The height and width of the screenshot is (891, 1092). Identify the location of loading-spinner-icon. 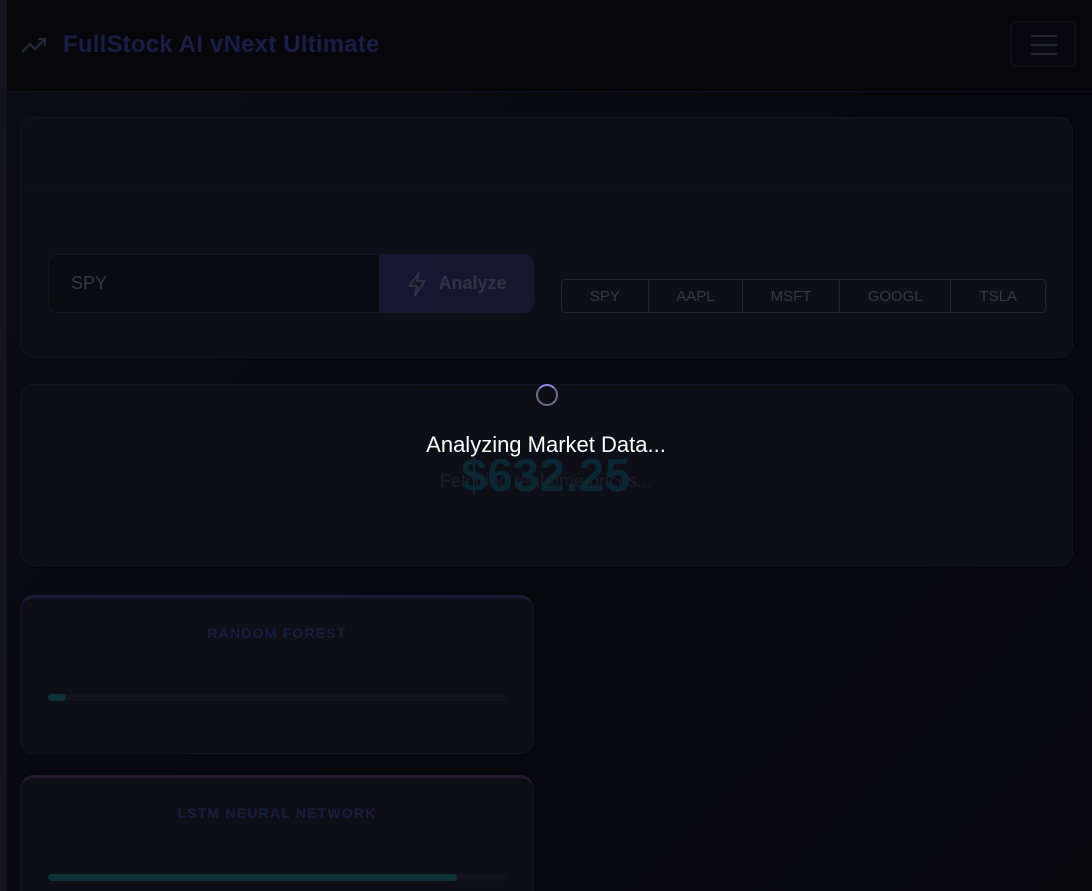
(547, 395).